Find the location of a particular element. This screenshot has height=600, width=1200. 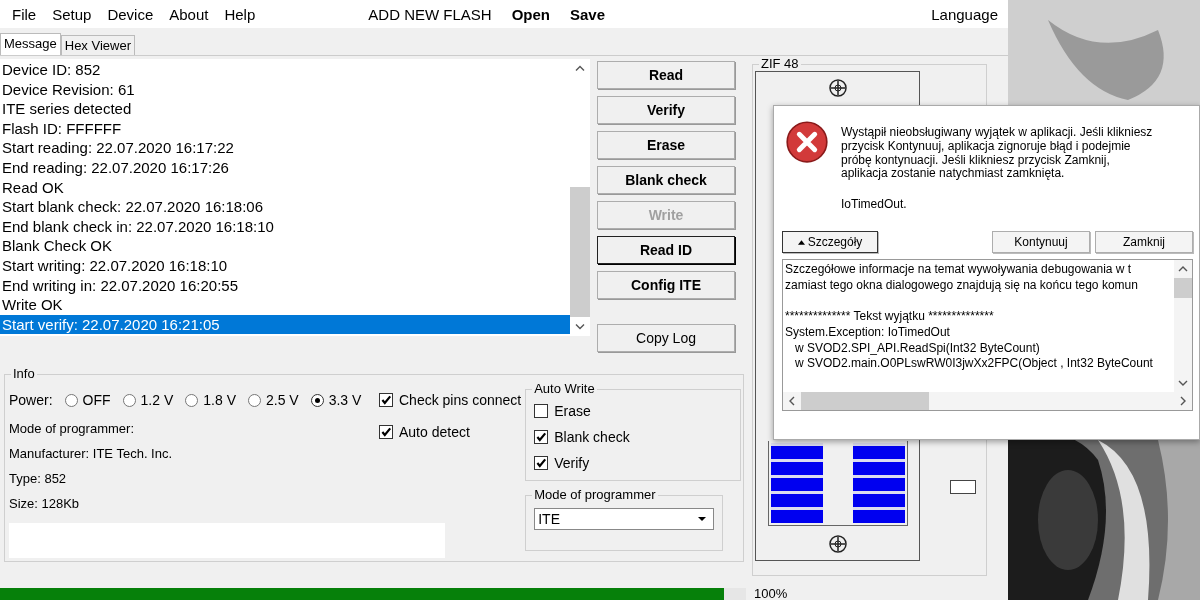

details-button: Szczegóły is located at coordinates (830, 242).